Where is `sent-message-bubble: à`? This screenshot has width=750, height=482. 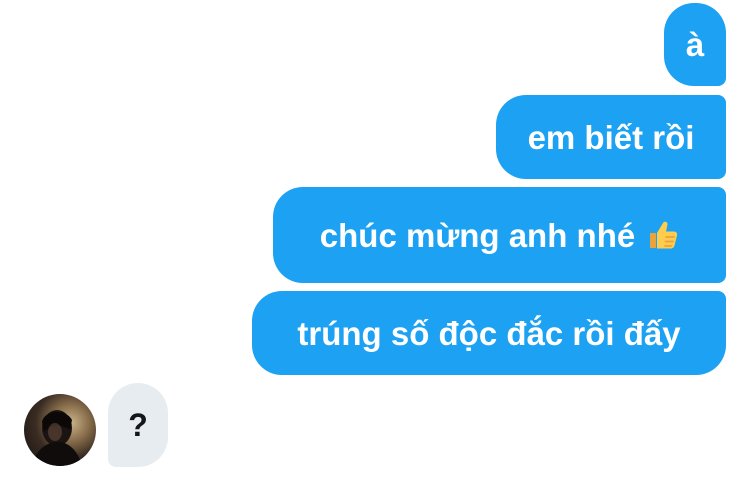
sent-message-bubble: à is located at coordinates (695, 44).